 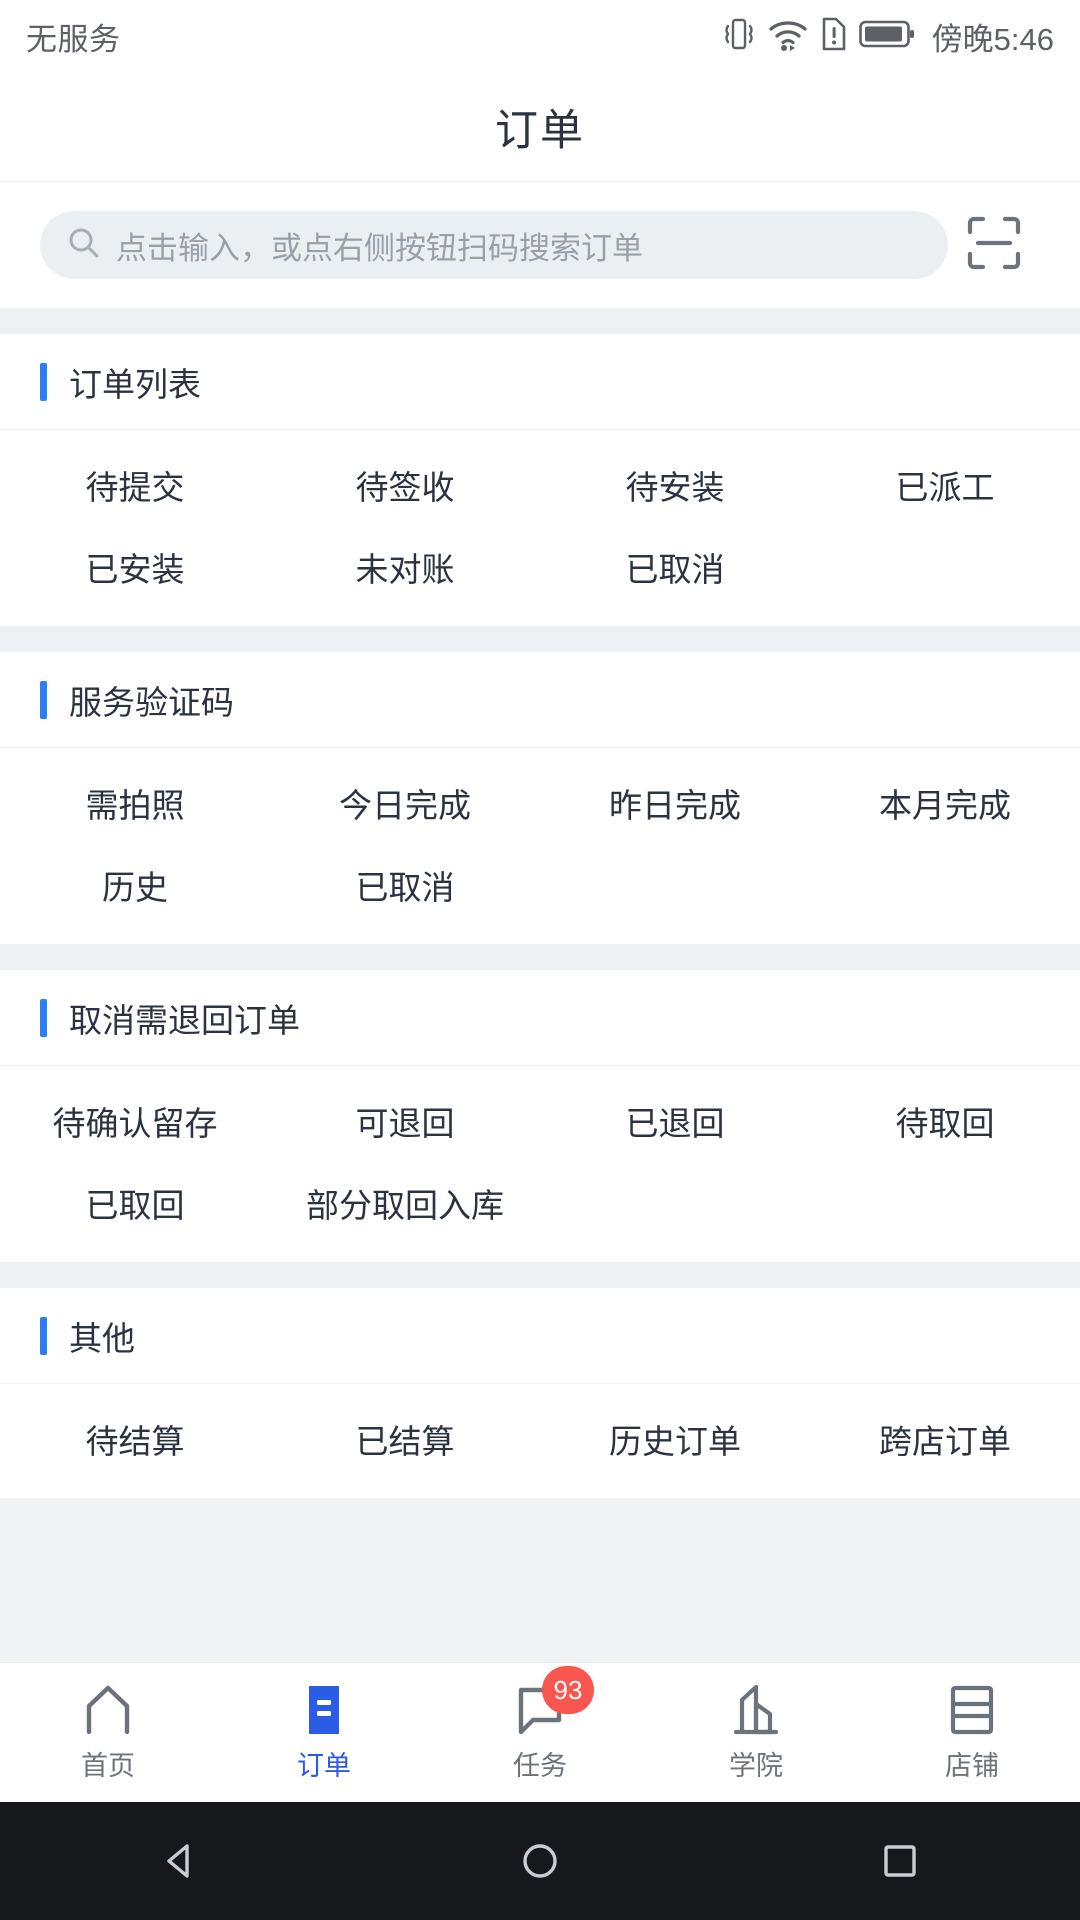 What do you see at coordinates (184, 1020) in the screenshot?
I see `section-title: 取消需退回订单` at bounding box center [184, 1020].